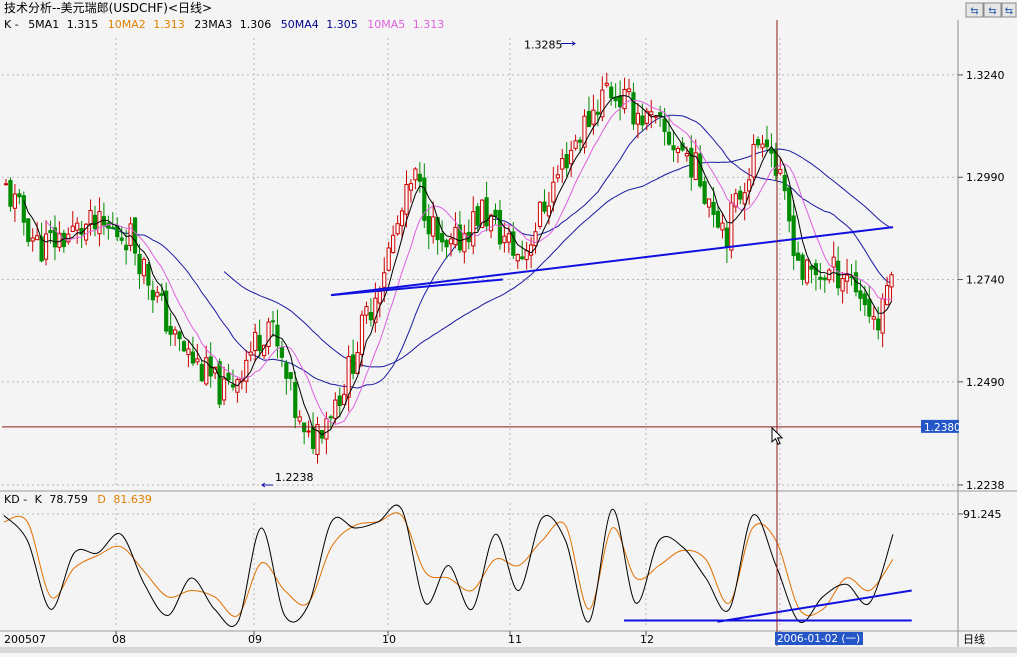  Describe the element at coordinates (508, 650) in the screenshot. I see `status-strip` at that location.